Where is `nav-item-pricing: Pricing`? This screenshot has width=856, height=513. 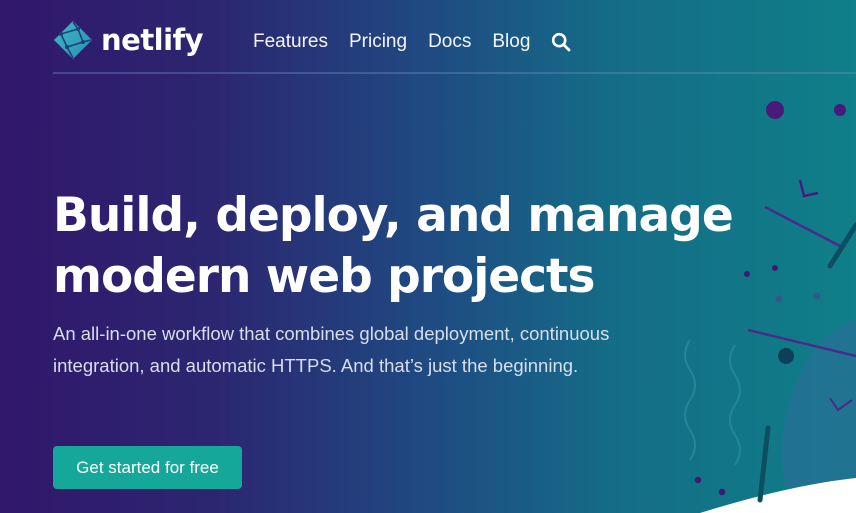 nav-item-pricing: Pricing is located at coordinates (378, 42).